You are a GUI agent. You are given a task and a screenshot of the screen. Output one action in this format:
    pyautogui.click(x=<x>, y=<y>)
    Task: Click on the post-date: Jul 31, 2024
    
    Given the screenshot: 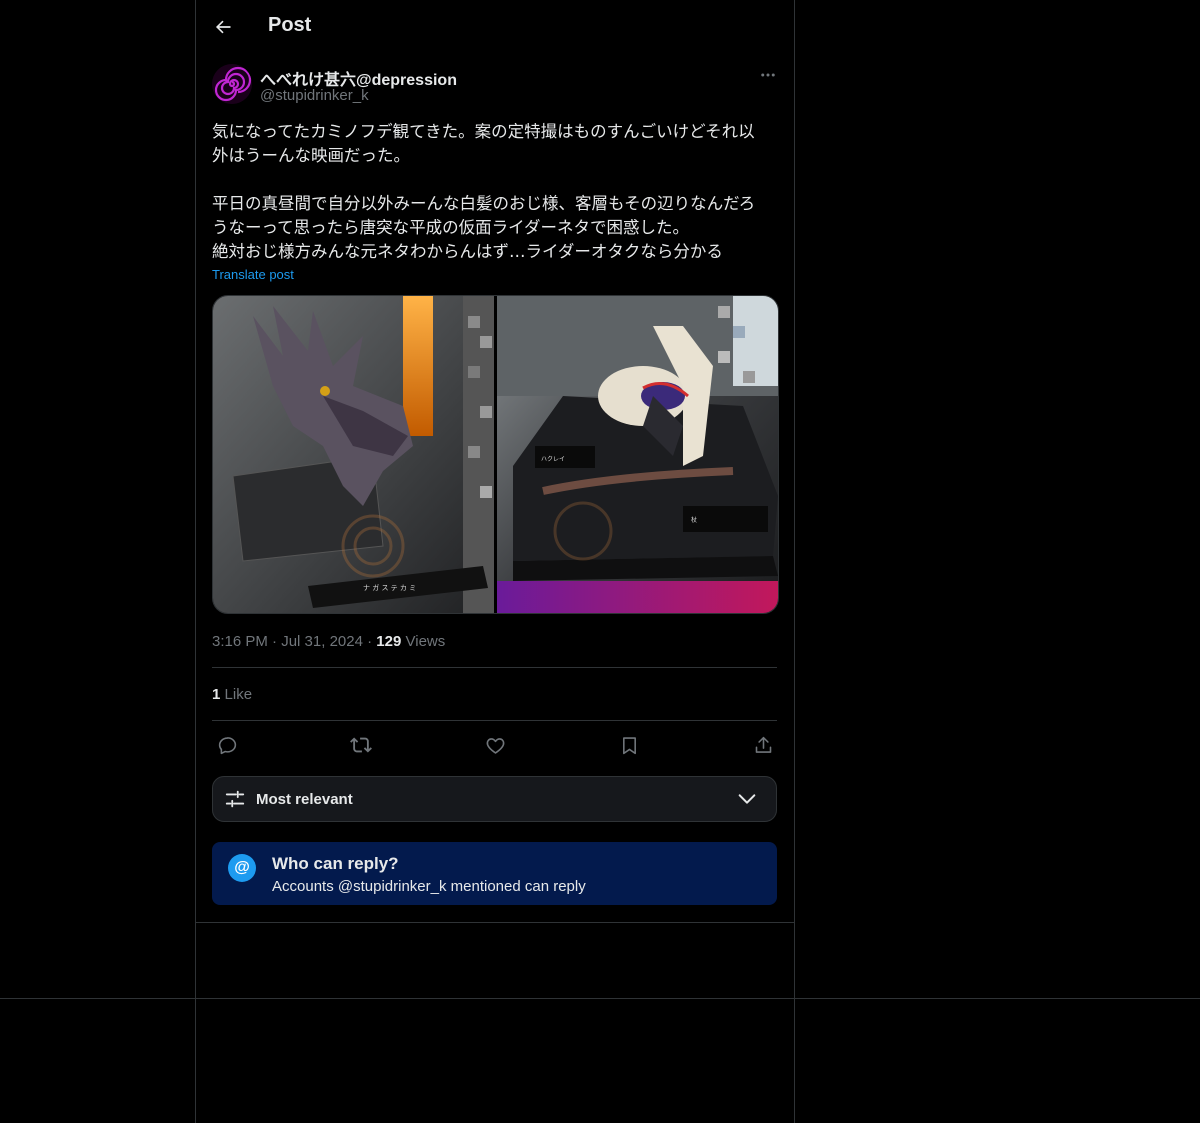 What is the action you would take?
    pyautogui.click(x=322, y=641)
    